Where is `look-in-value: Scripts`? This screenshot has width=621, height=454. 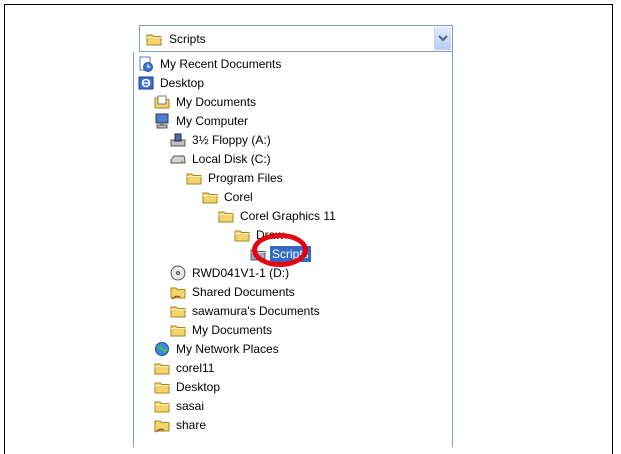
look-in-value: Scripts is located at coordinates (187, 39).